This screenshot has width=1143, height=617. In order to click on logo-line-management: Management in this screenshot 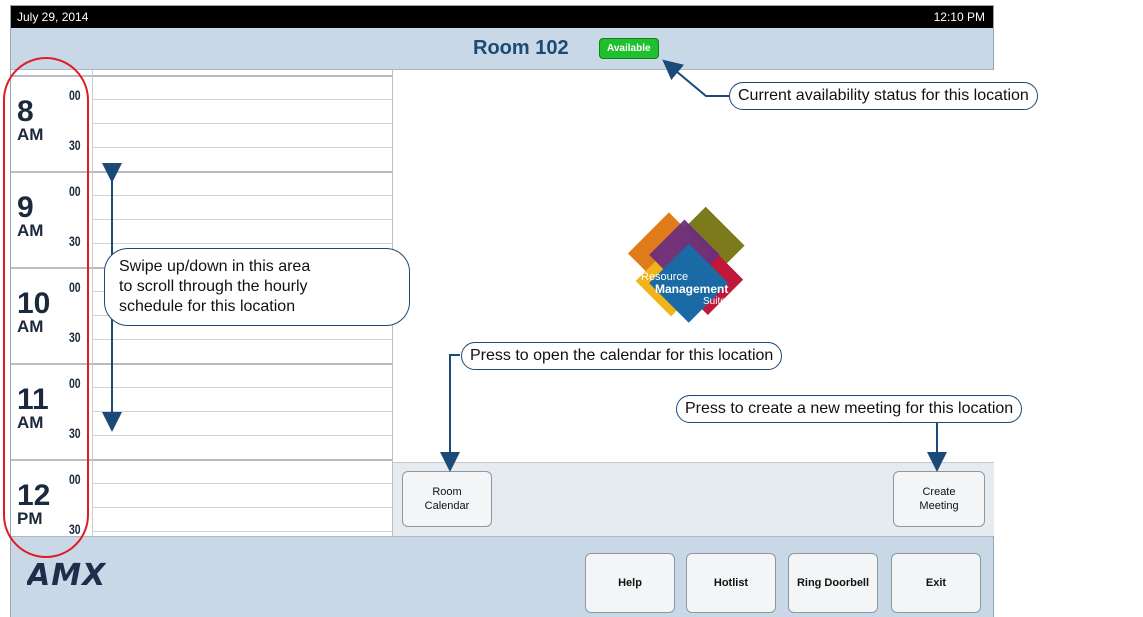, I will do `click(691, 289)`.